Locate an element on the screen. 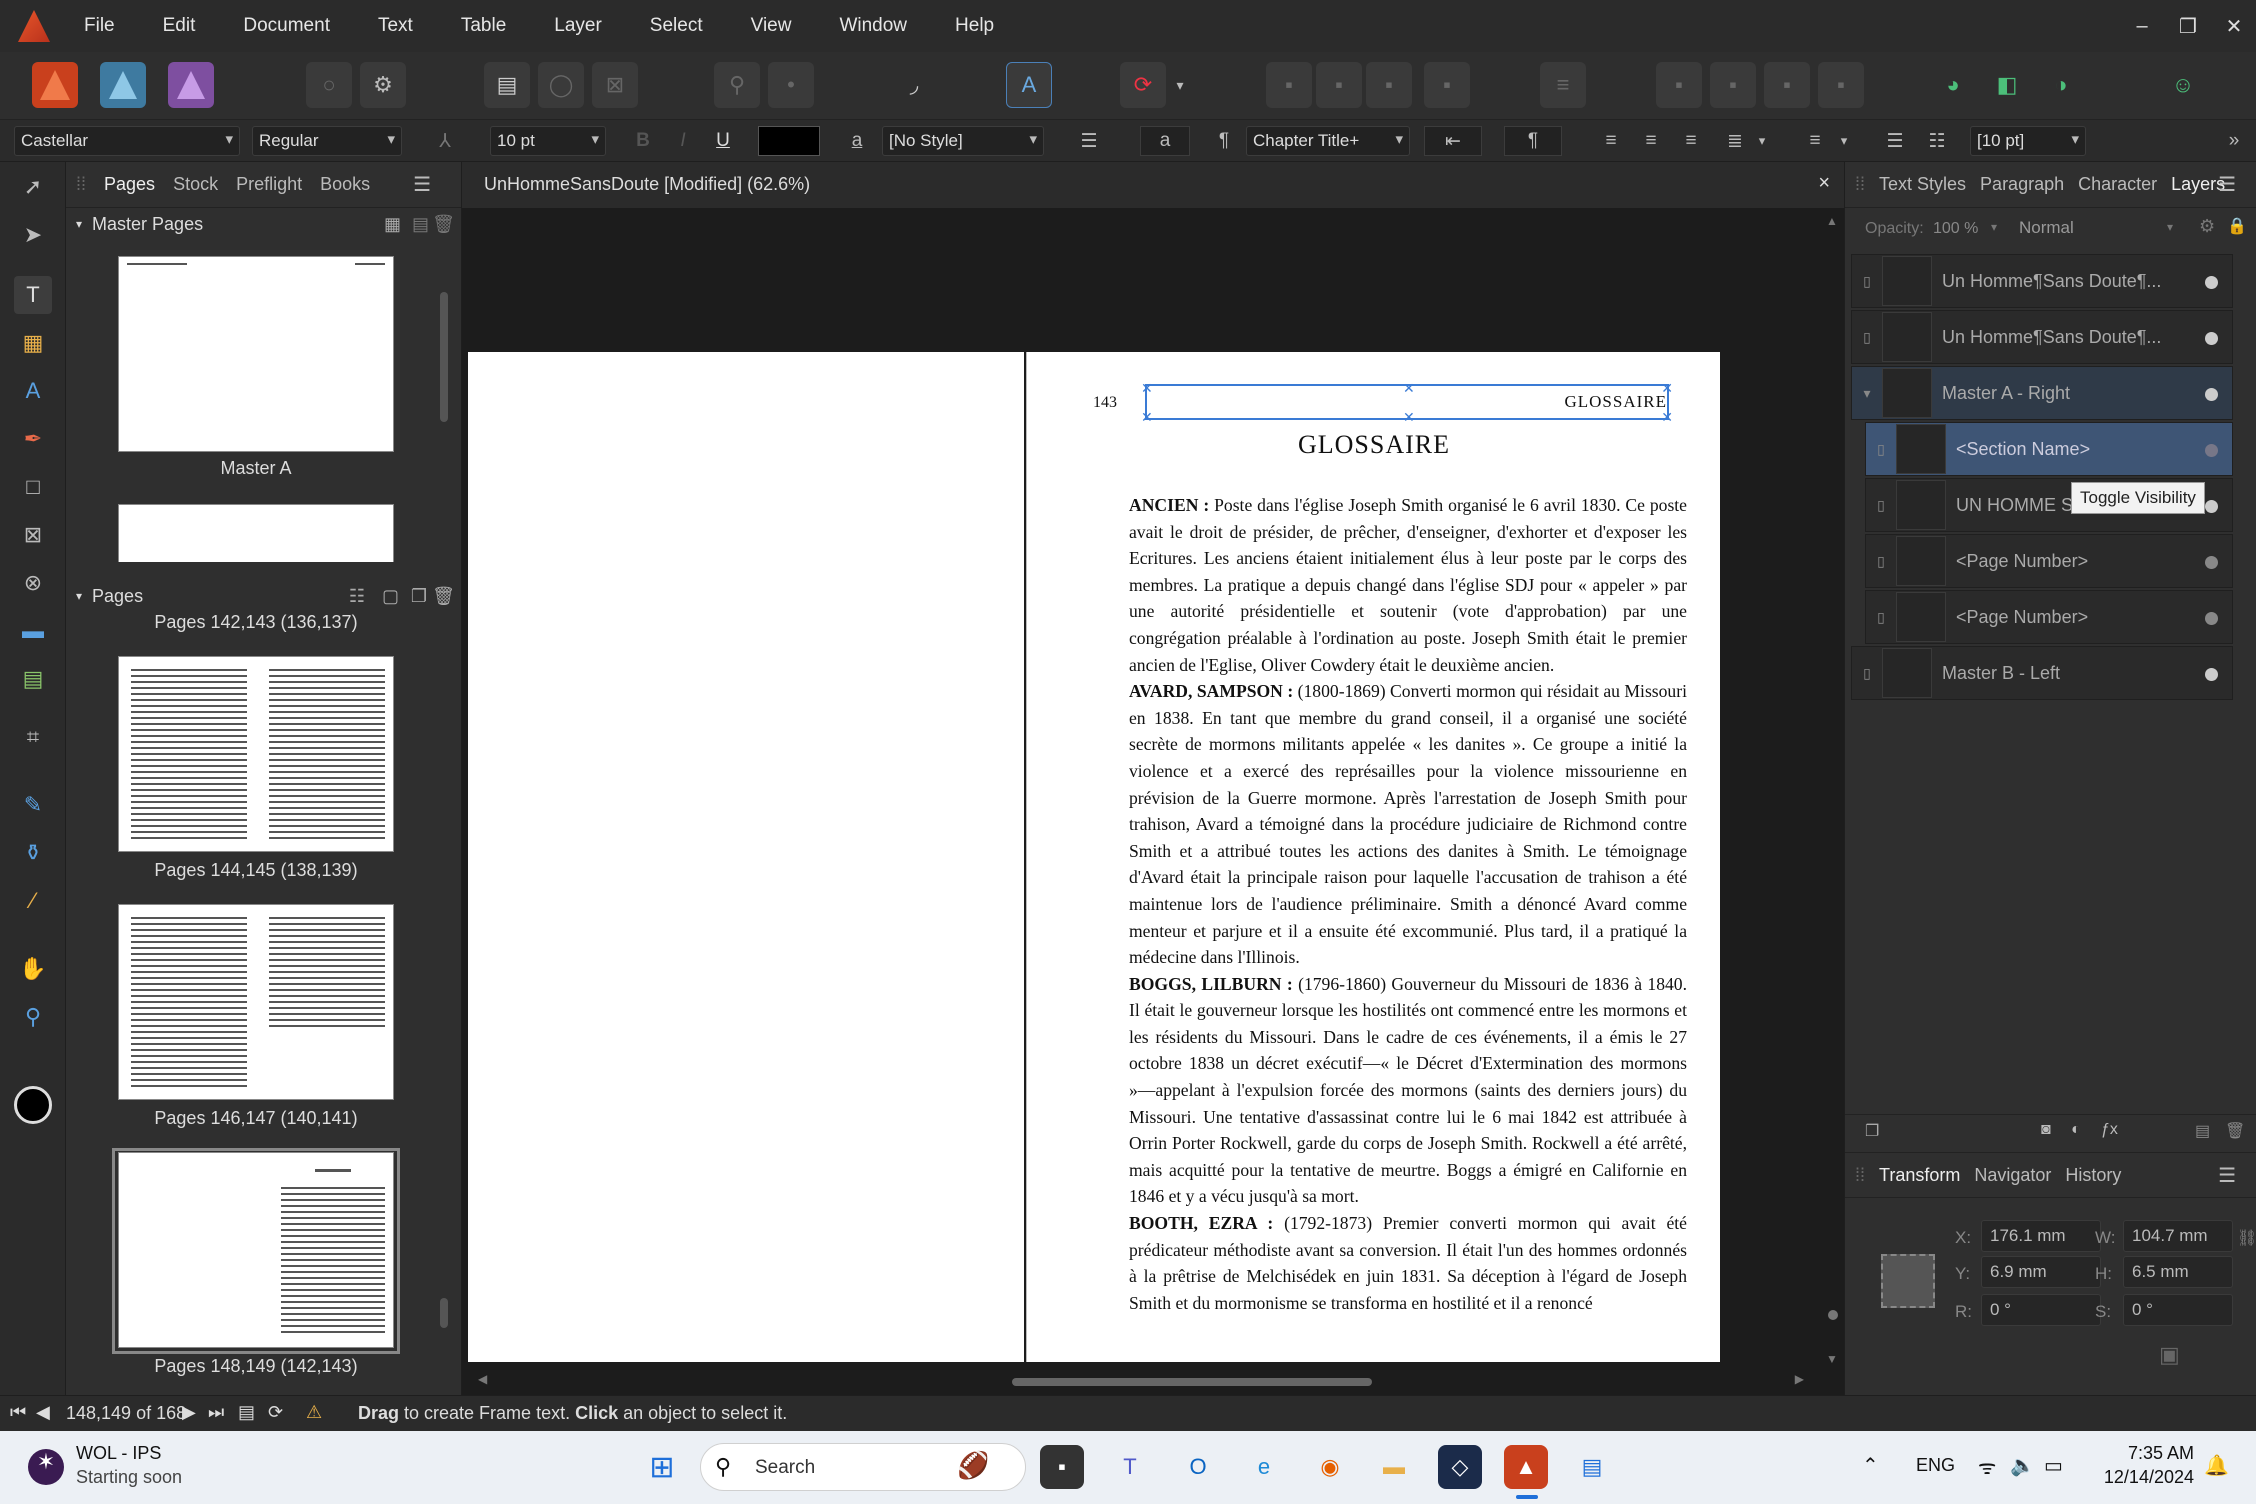  boolean-icon-2: ◧ is located at coordinates (2007, 85).